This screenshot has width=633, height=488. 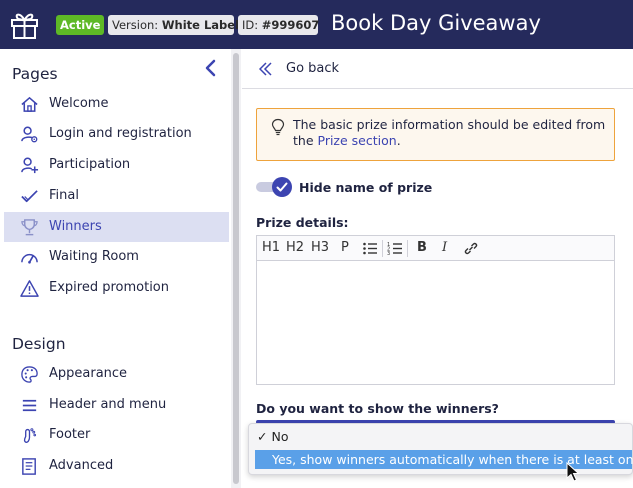 What do you see at coordinates (29, 104) in the screenshot?
I see `home-icon` at bounding box center [29, 104].